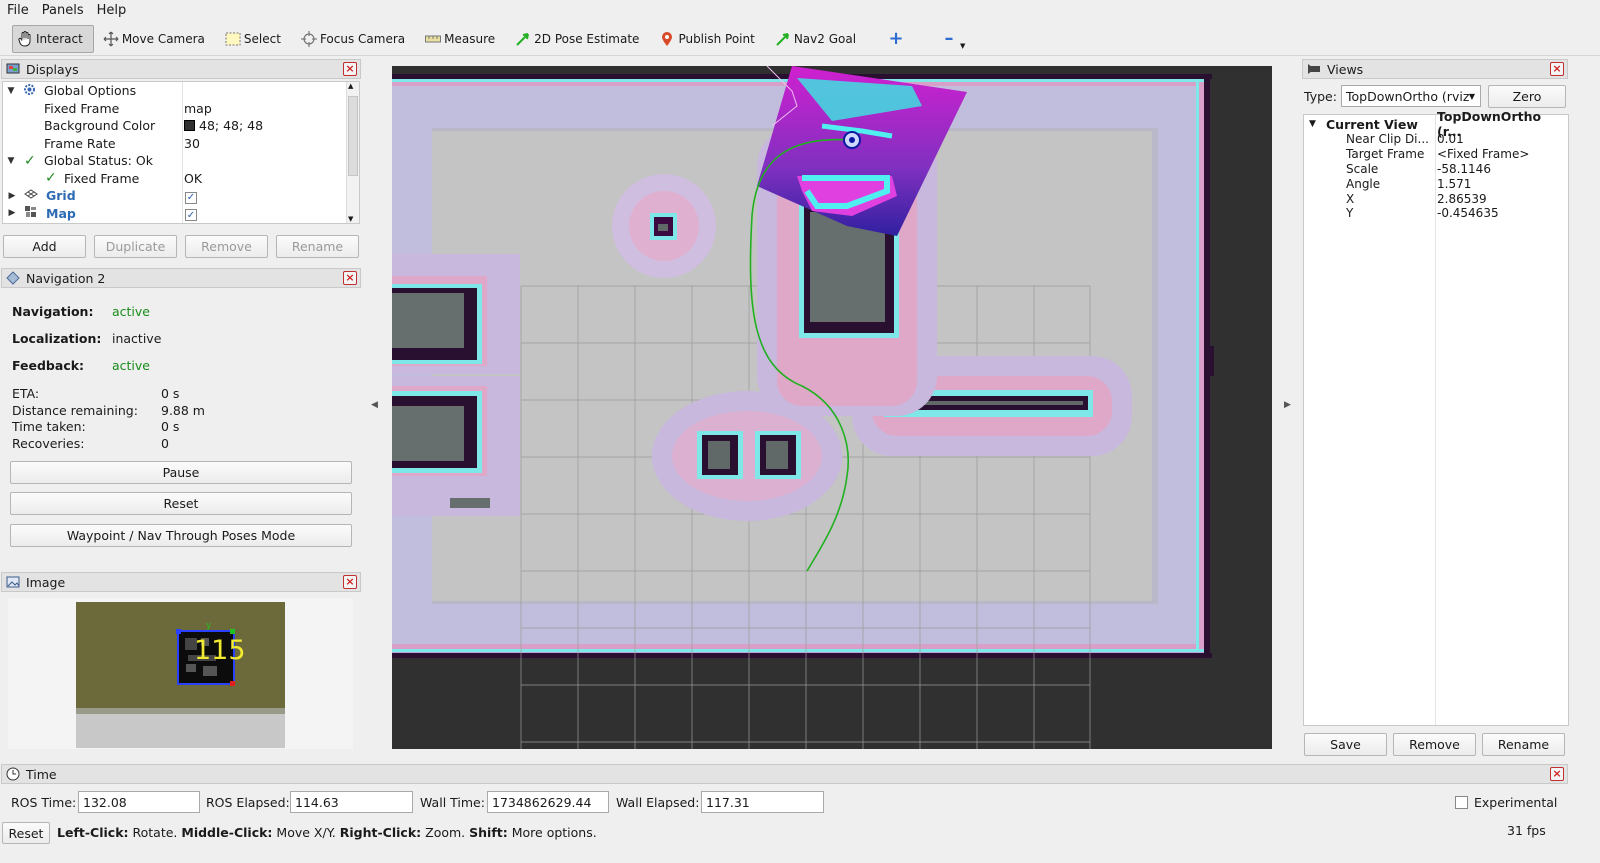 Image resolution: width=1600 pixels, height=863 pixels. Describe the element at coordinates (135, 246) in the screenshot. I see `duplicate-display-button: Duplicate` at that location.